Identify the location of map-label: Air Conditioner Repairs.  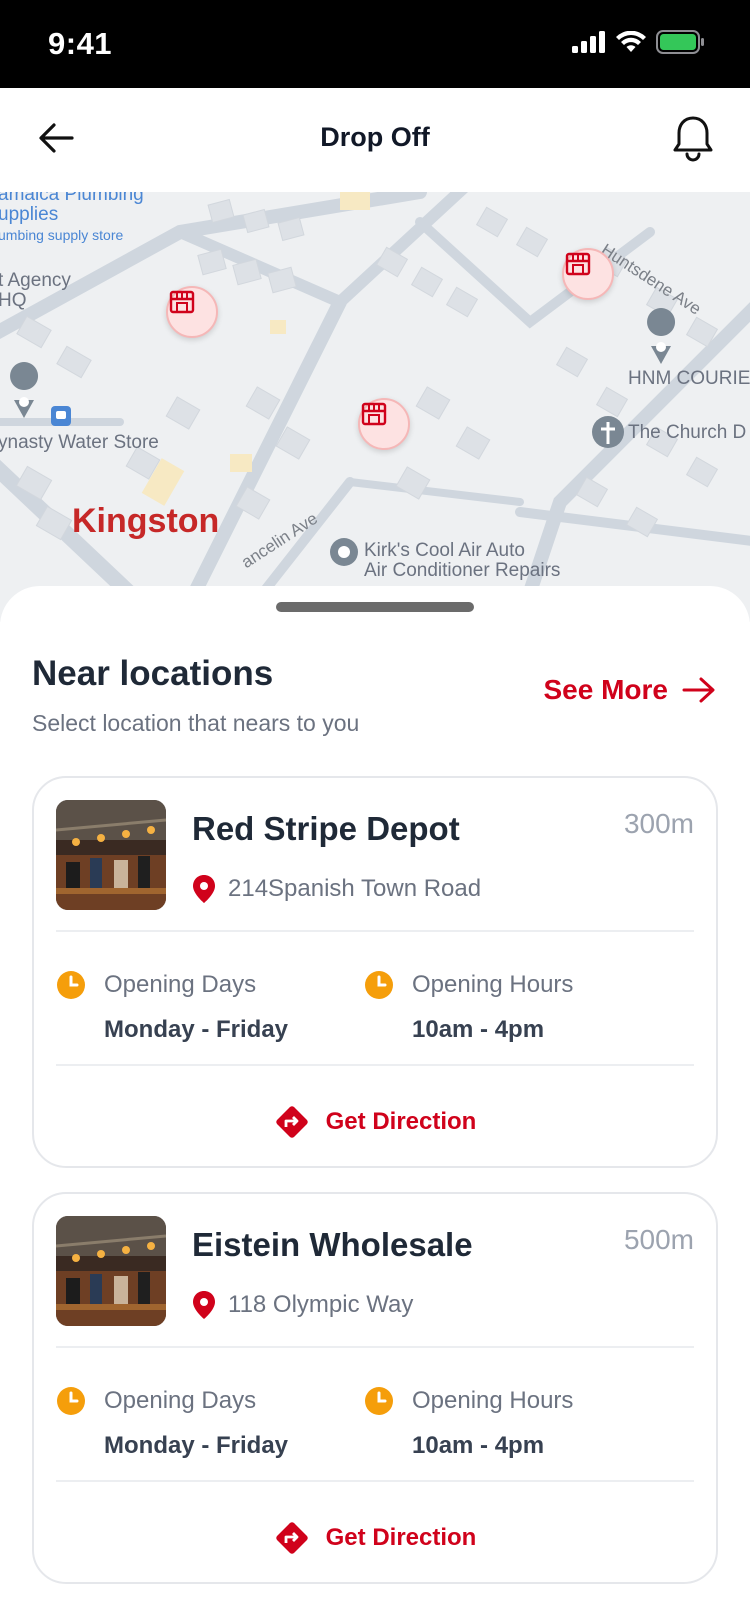
(462, 570).